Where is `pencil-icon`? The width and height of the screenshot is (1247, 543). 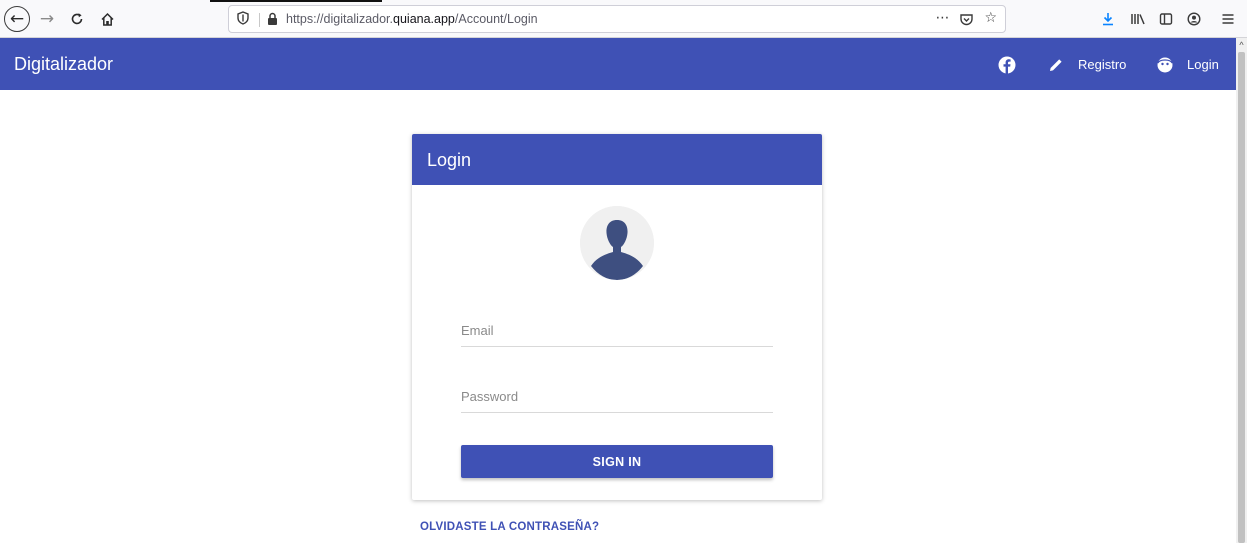 pencil-icon is located at coordinates (1056, 65).